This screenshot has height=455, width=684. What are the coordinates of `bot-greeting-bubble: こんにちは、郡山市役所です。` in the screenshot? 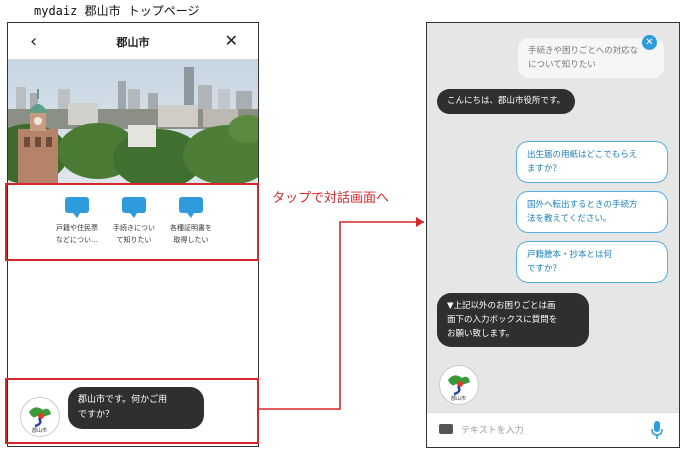 It's located at (506, 101).